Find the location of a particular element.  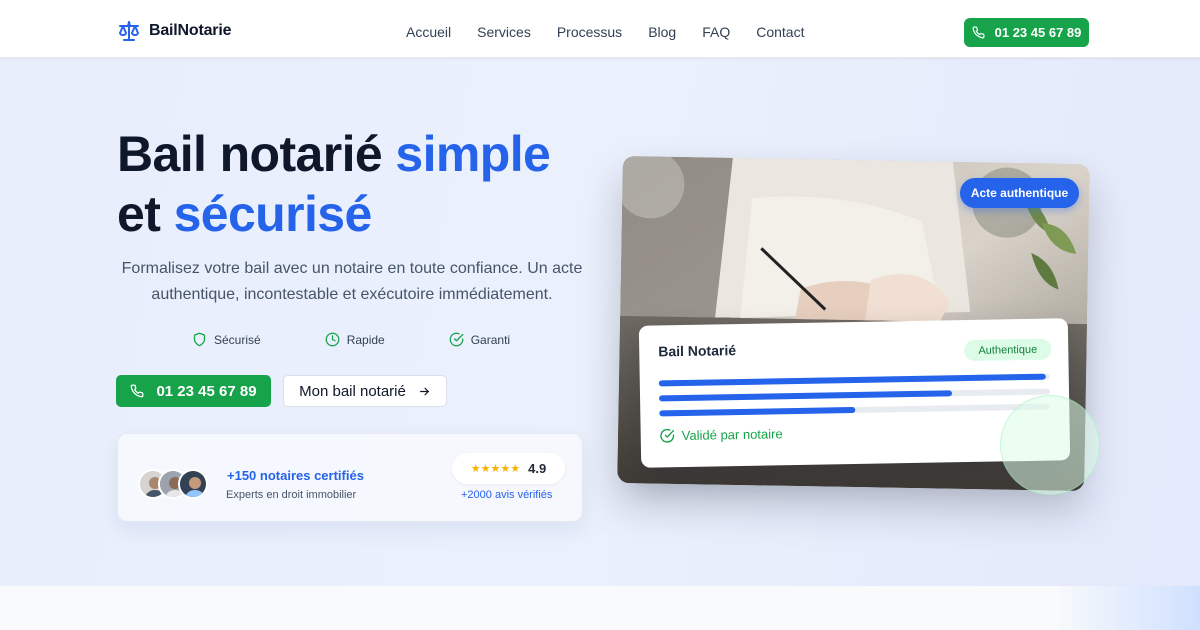

rating-value: 4.9 is located at coordinates (537, 468).